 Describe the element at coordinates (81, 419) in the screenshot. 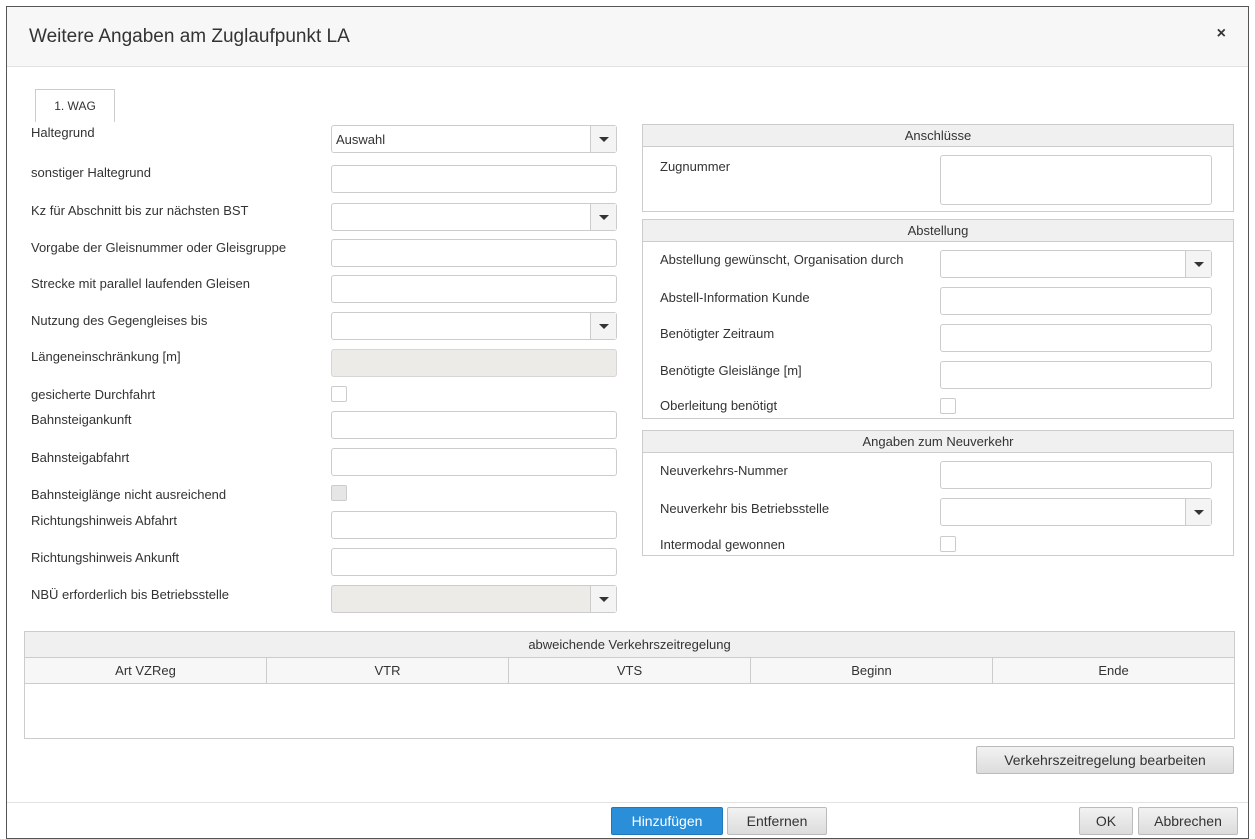

I see `bahnsteigankunft-label: Bahnsteigankunft` at that location.